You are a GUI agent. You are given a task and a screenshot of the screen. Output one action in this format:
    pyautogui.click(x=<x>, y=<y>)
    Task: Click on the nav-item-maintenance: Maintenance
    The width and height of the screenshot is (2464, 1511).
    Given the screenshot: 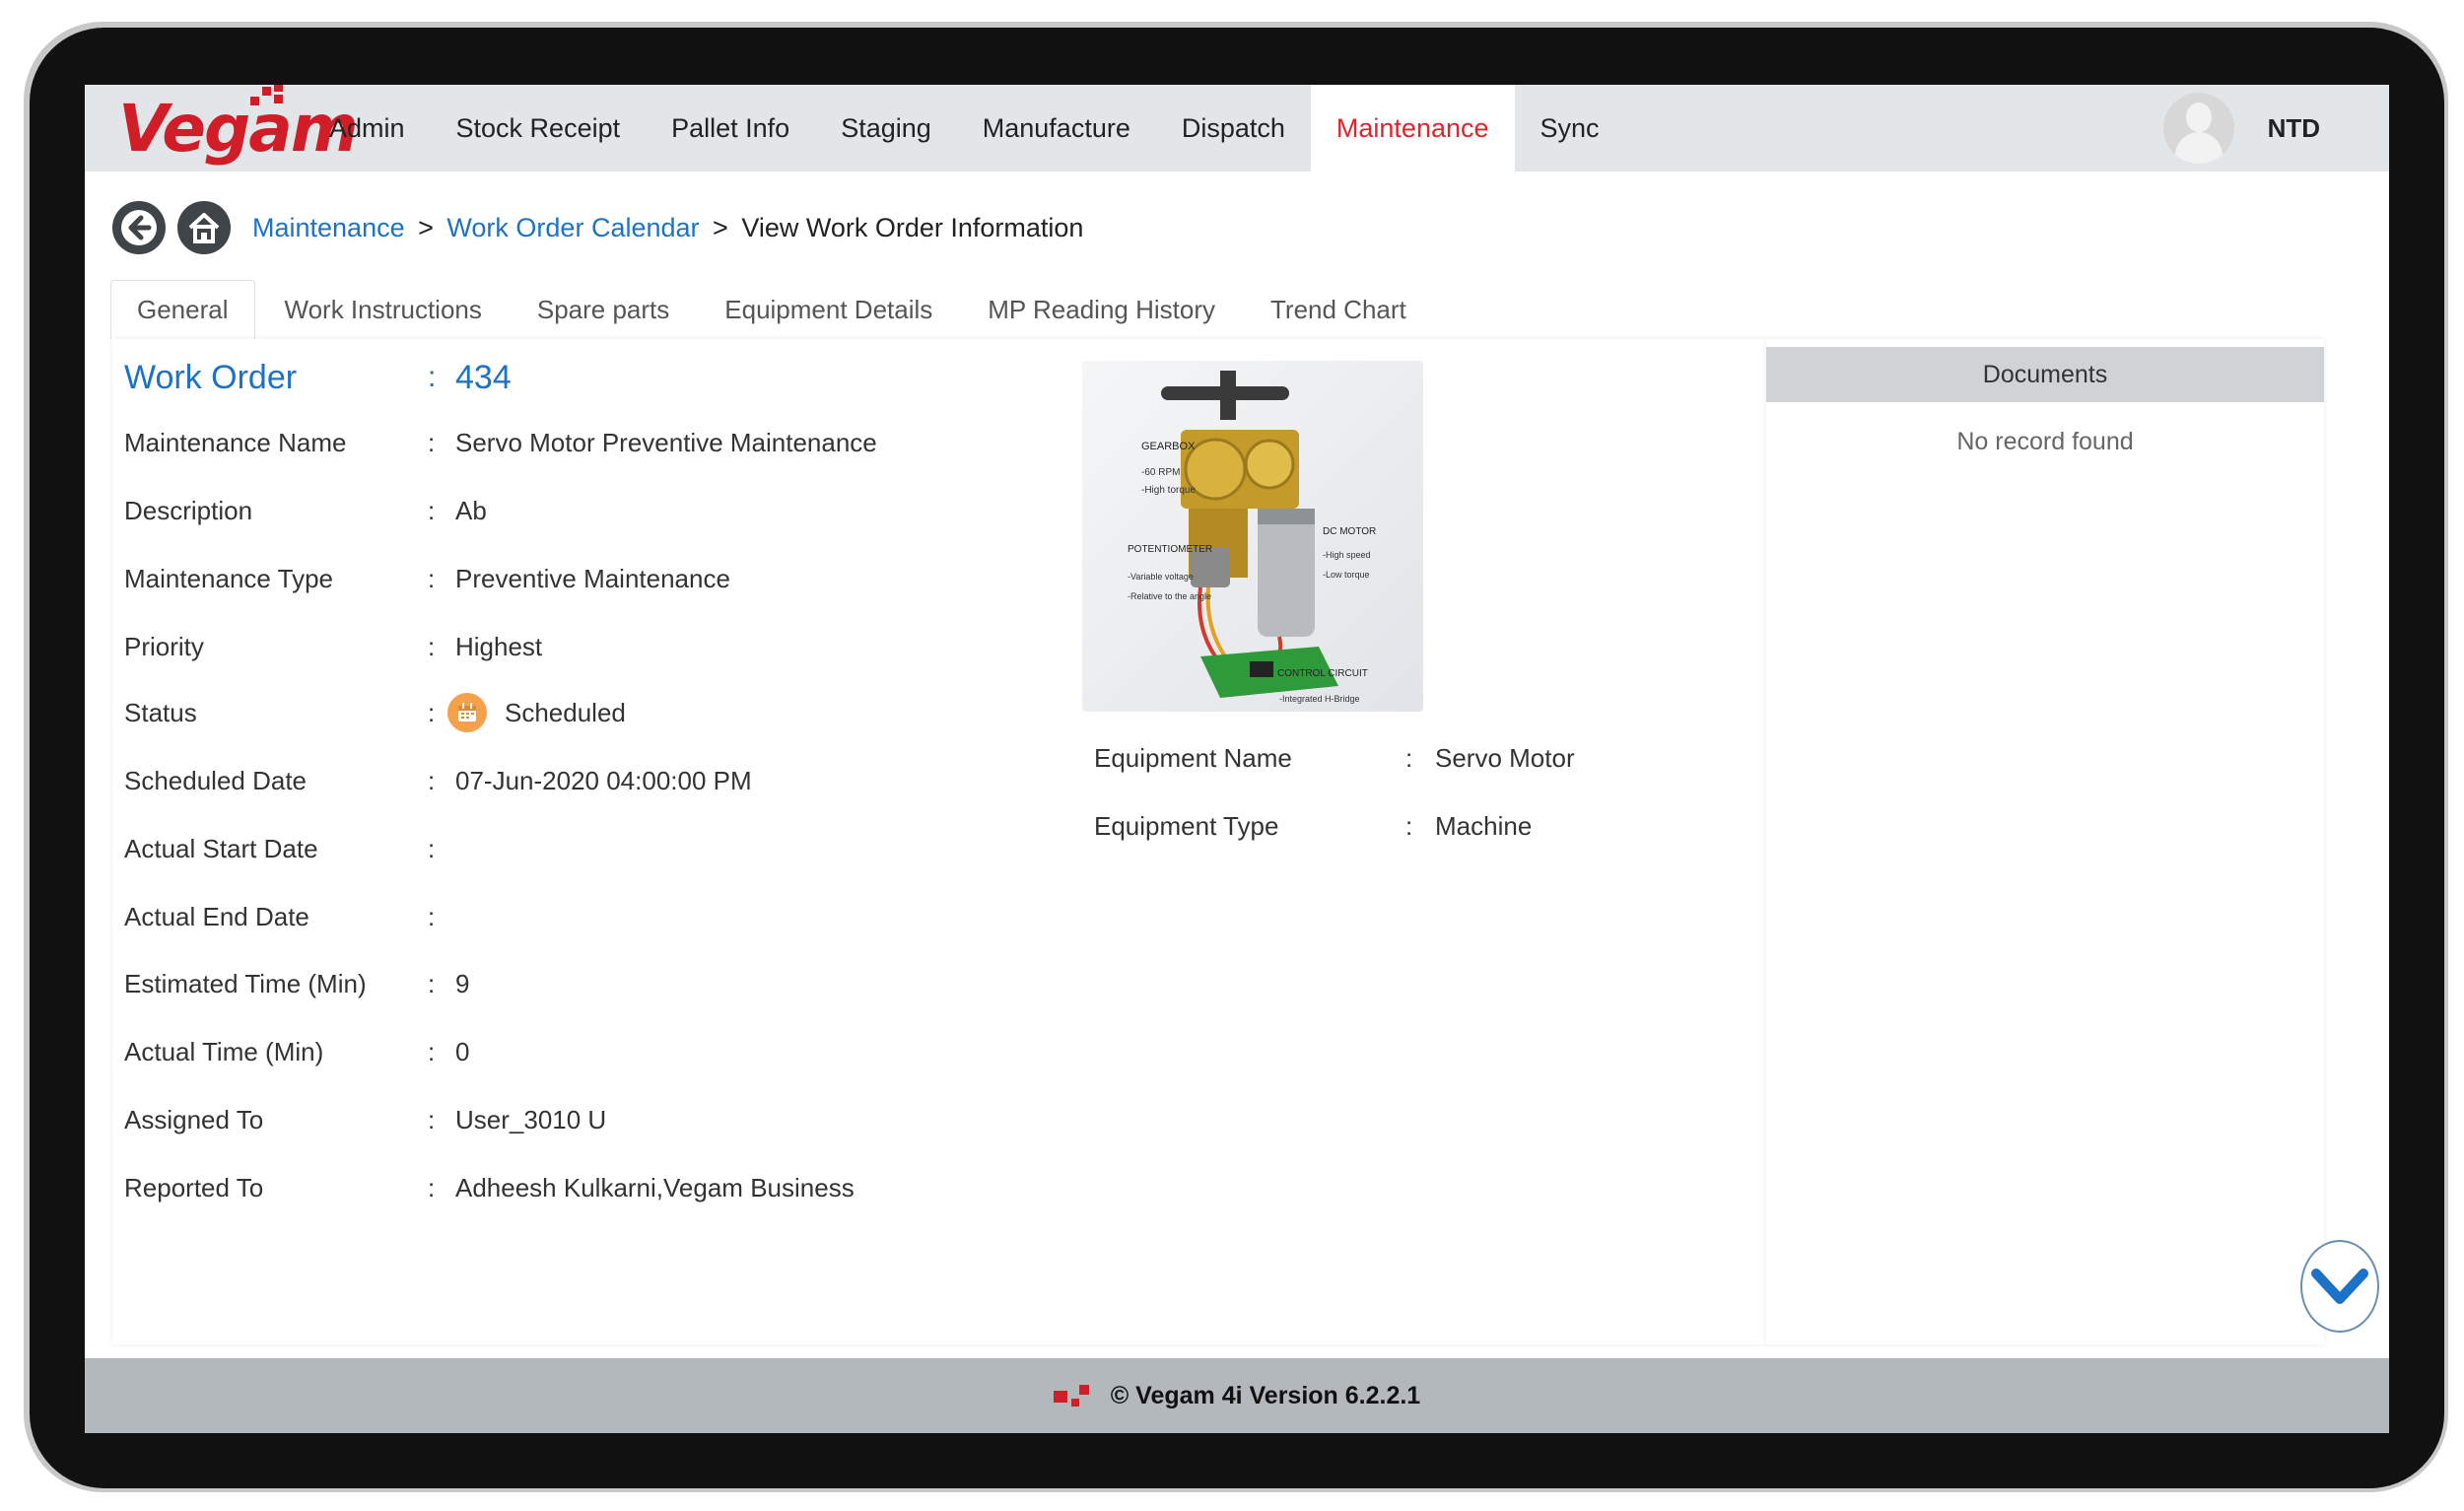 What is the action you would take?
    pyautogui.click(x=1412, y=128)
    